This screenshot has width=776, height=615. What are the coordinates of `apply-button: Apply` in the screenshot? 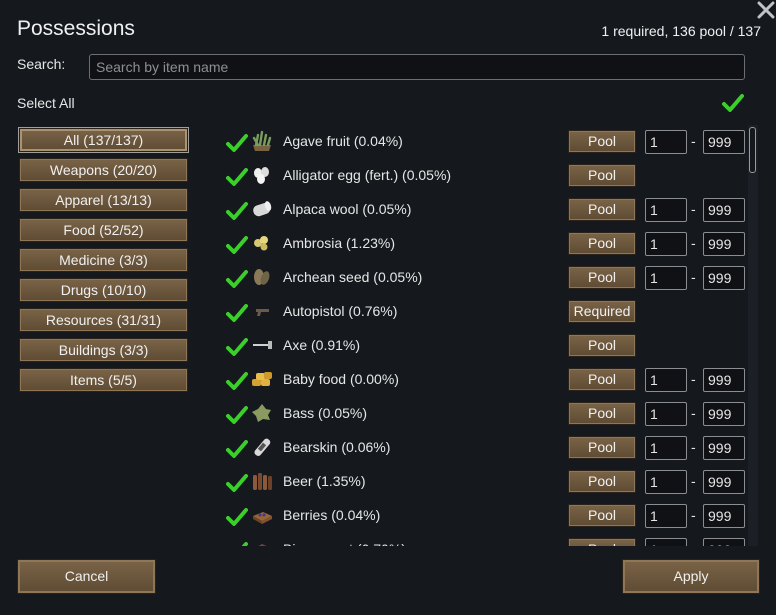 It's located at (691, 576).